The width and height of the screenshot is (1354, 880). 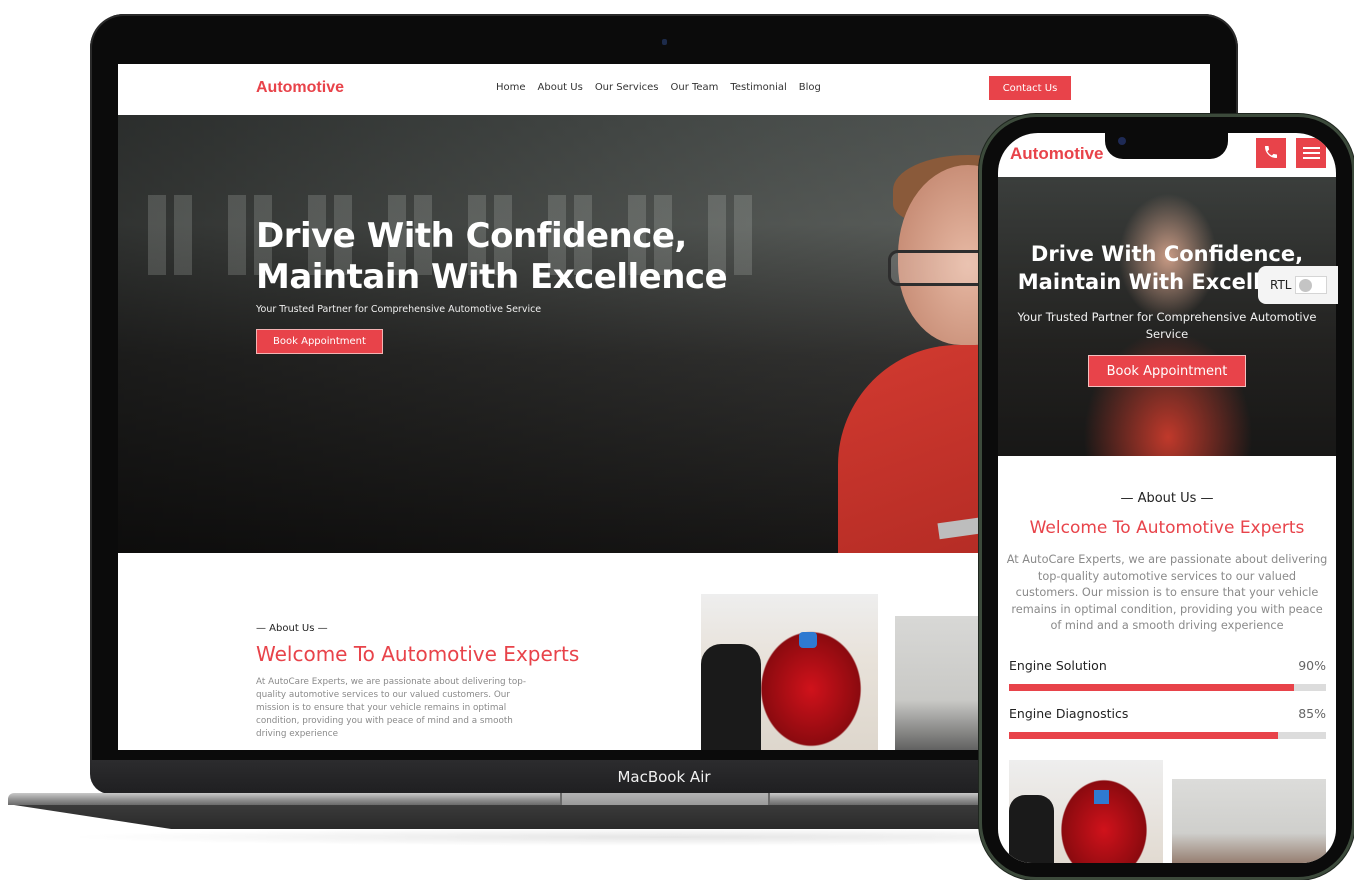 What do you see at coordinates (1167, 674) in the screenshot?
I see `skill-engine-solution: Engine Solution 90%` at bounding box center [1167, 674].